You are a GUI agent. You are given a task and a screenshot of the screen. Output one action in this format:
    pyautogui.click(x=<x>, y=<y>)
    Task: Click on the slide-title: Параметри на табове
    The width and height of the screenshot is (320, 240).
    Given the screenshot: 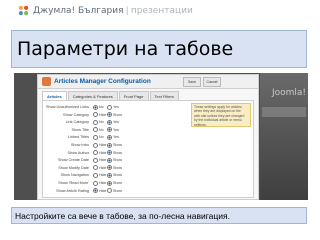 What is the action you would take?
    pyautogui.click(x=125, y=49)
    